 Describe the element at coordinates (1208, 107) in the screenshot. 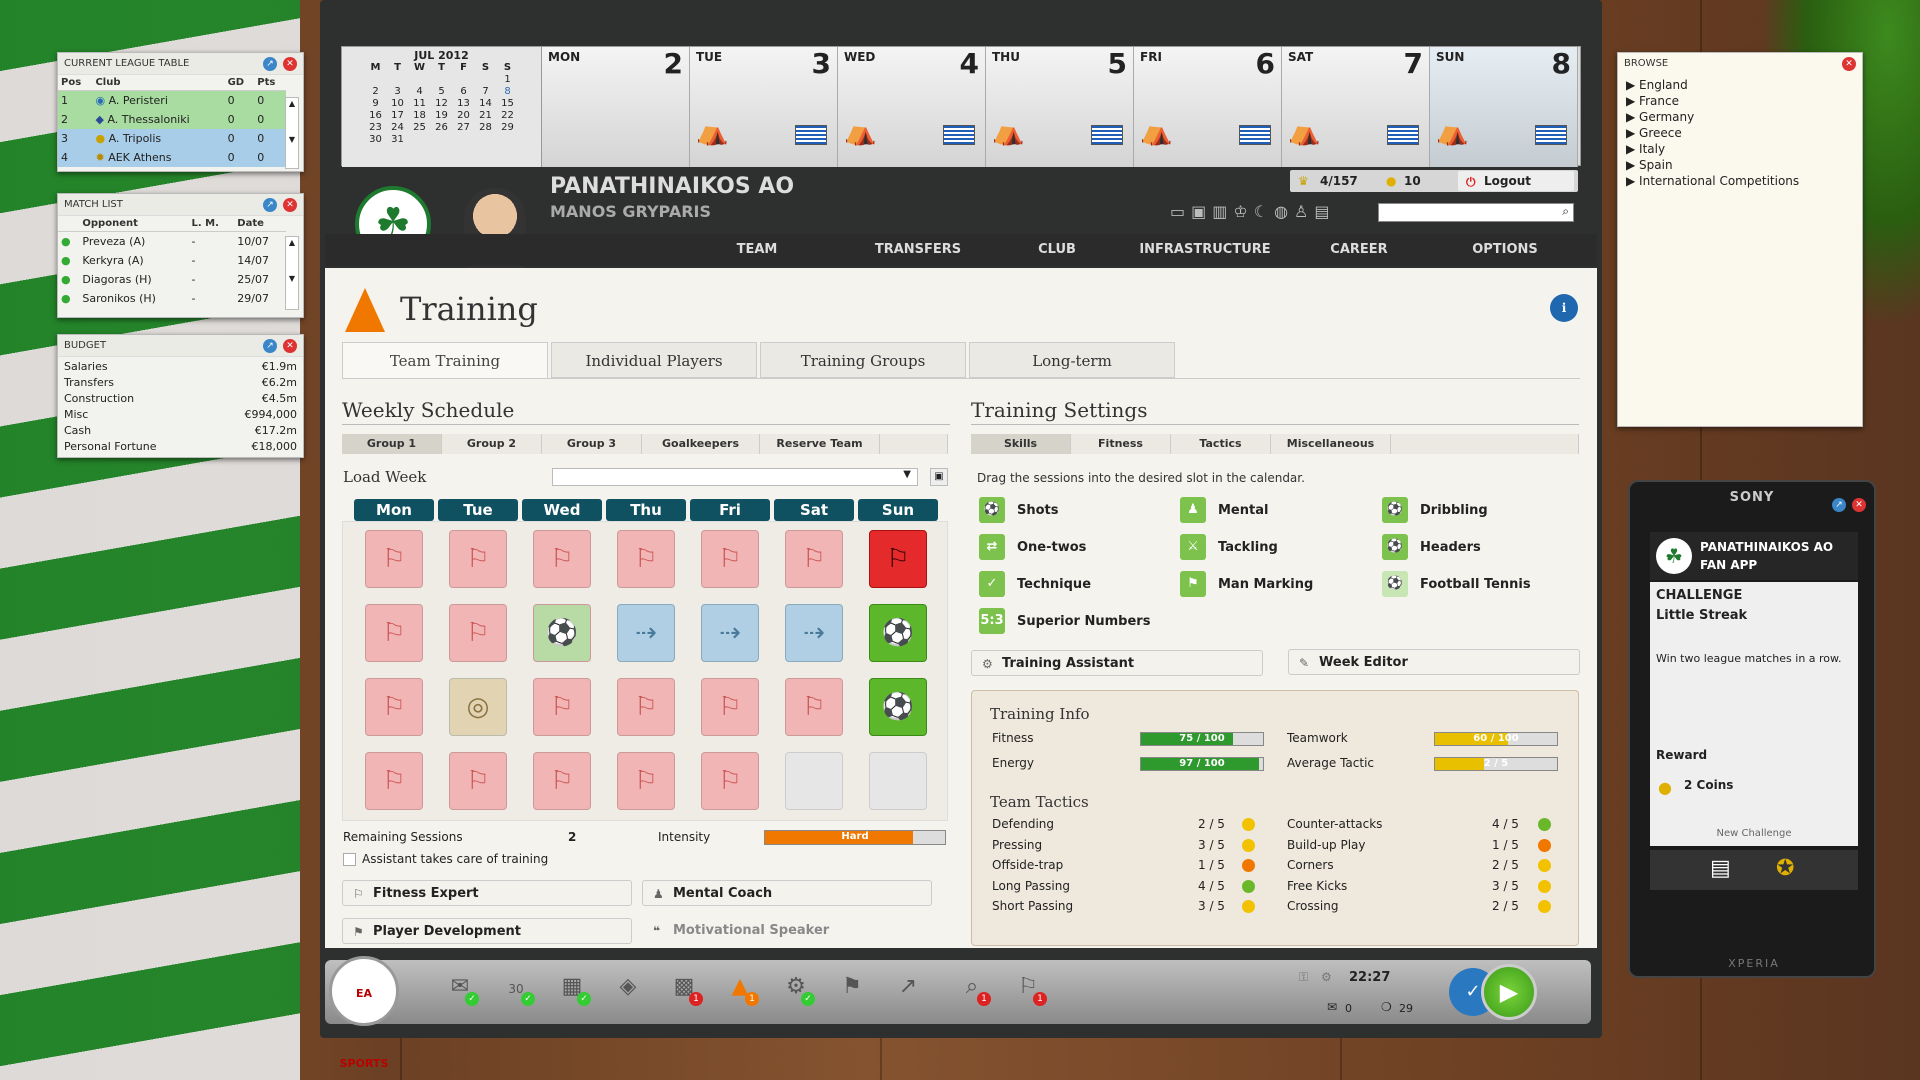

I see `calendar-day-fri: FRI 6 ⛺` at that location.